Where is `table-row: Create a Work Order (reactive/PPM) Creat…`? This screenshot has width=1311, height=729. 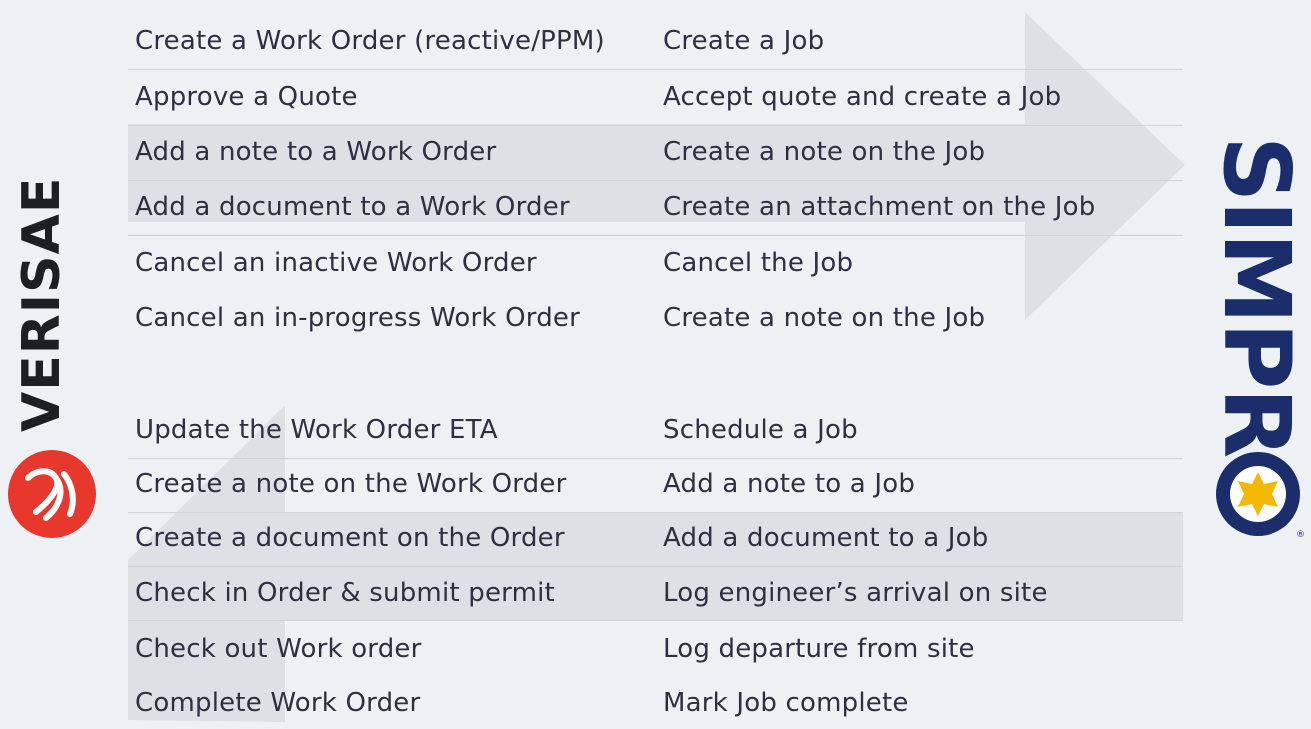 table-row: Create a Work Order (reactive/PPM) Creat… is located at coordinates (655, 41).